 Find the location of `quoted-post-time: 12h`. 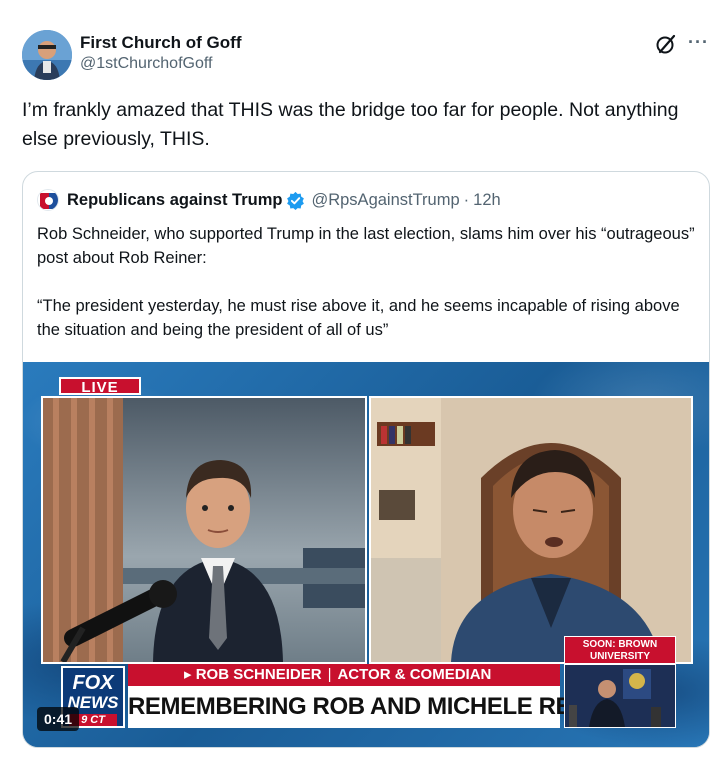

quoted-post-time: 12h is located at coordinates (487, 200).